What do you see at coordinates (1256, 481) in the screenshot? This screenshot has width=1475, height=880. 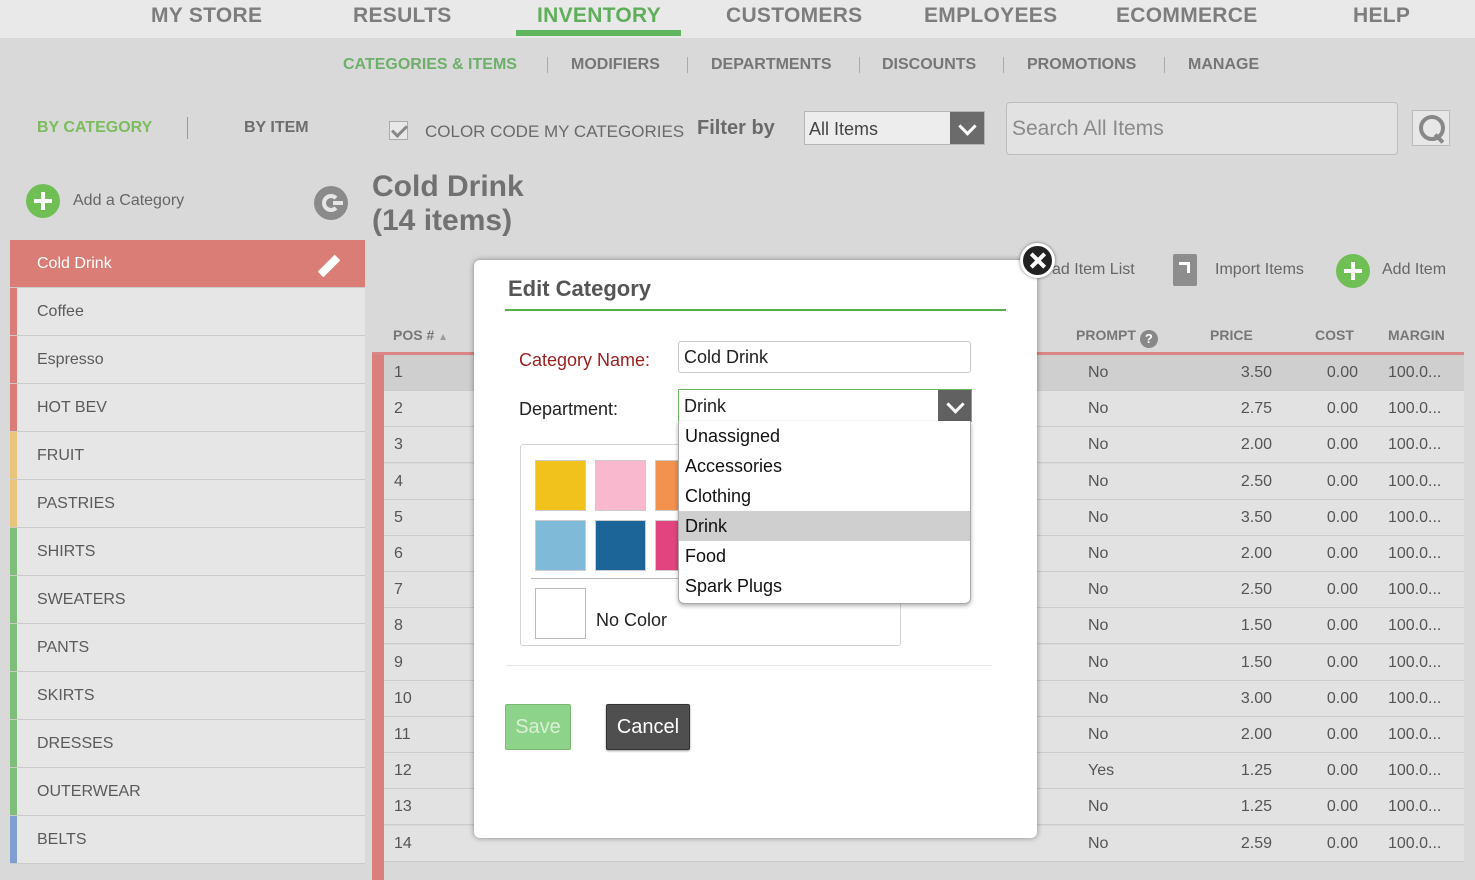 I see `cell-price: 2.50` at bounding box center [1256, 481].